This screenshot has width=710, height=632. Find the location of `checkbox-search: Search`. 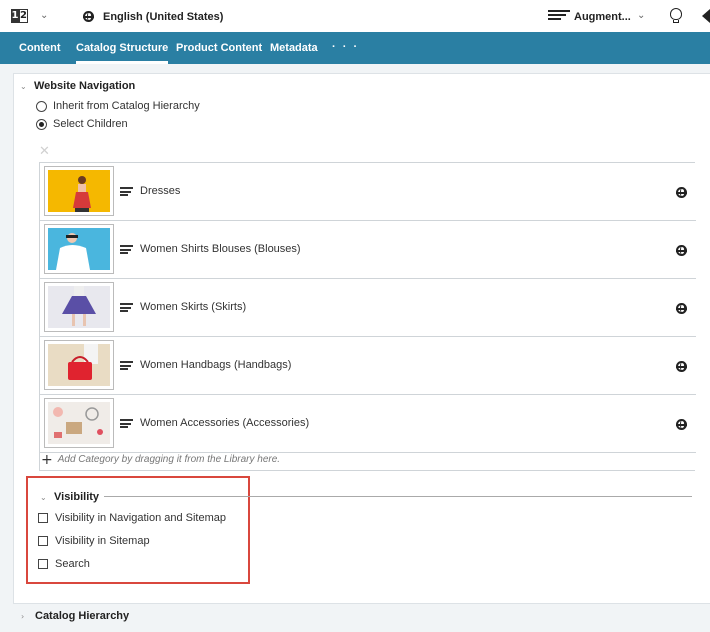

checkbox-search: Search is located at coordinates (64, 564).